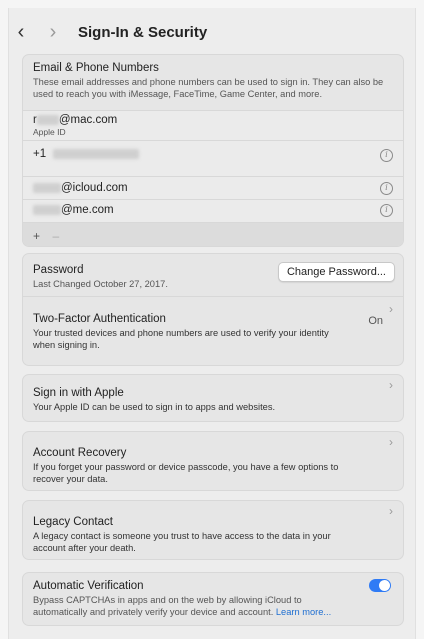 The image size is (424, 639). What do you see at coordinates (88, 120) in the screenshot?
I see `apple-id-domain: @mac.com` at bounding box center [88, 120].